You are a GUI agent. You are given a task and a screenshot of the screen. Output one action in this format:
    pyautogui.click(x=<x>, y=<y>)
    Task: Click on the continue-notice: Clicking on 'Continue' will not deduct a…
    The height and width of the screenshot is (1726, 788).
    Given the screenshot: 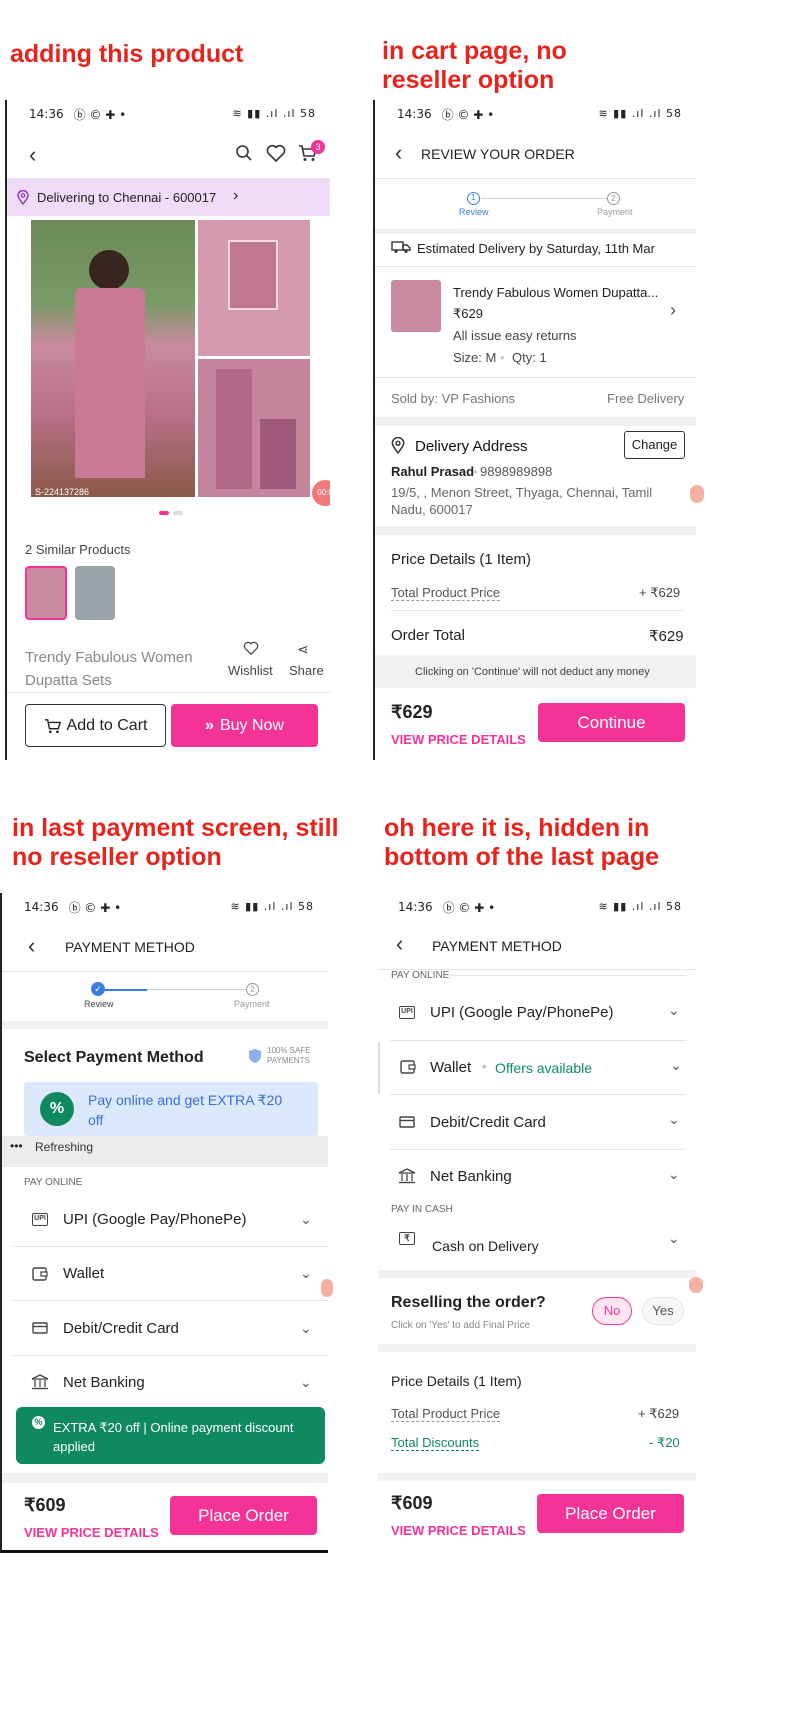 What is the action you would take?
    pyautogui.click(x=532, y=672)
    